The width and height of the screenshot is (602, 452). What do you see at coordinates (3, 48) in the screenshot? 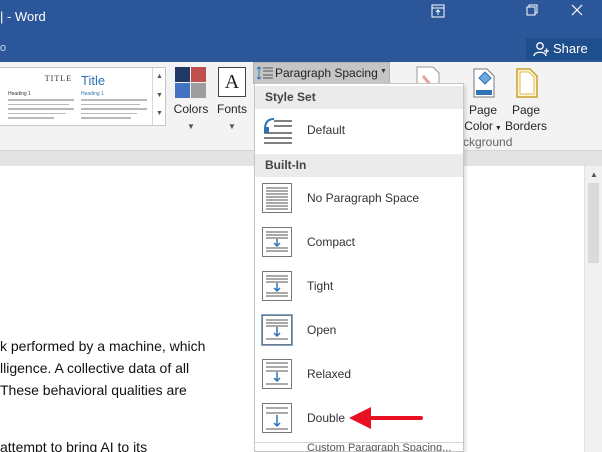
I see `tab-label-stub: o` at bounding box center [3, 48].